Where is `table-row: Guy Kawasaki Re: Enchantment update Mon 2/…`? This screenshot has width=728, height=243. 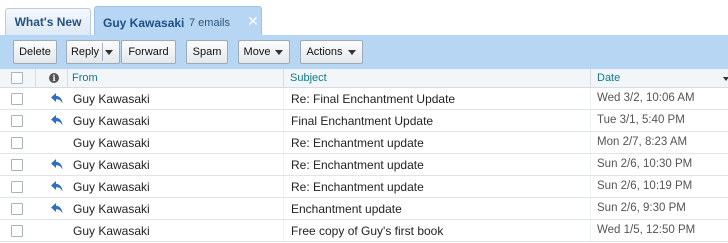 table-row: Guy Kawasaki Re: Enchantment update Mon 2/… is located at coordinates (364, 143).